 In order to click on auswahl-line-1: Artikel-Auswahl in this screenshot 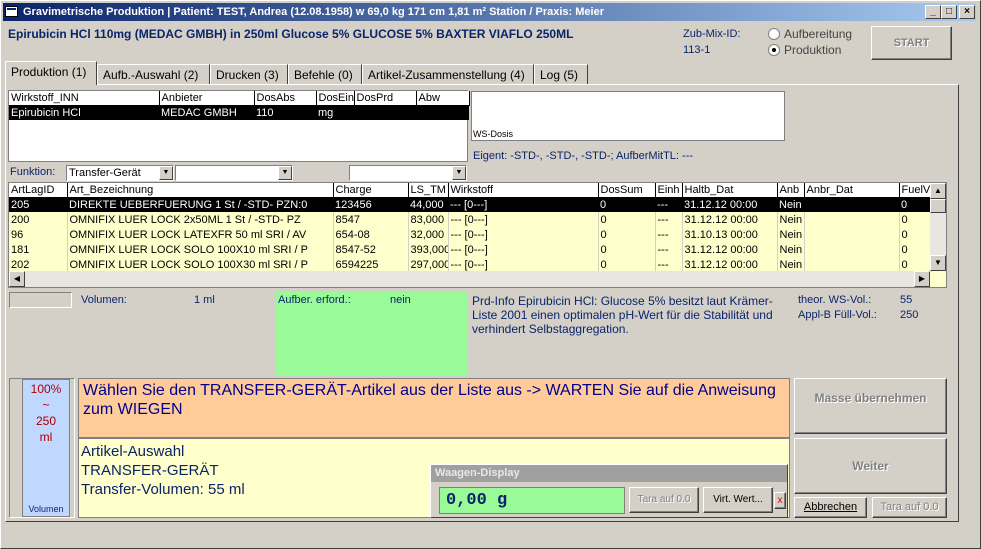, I will do `click(133, 451)`.